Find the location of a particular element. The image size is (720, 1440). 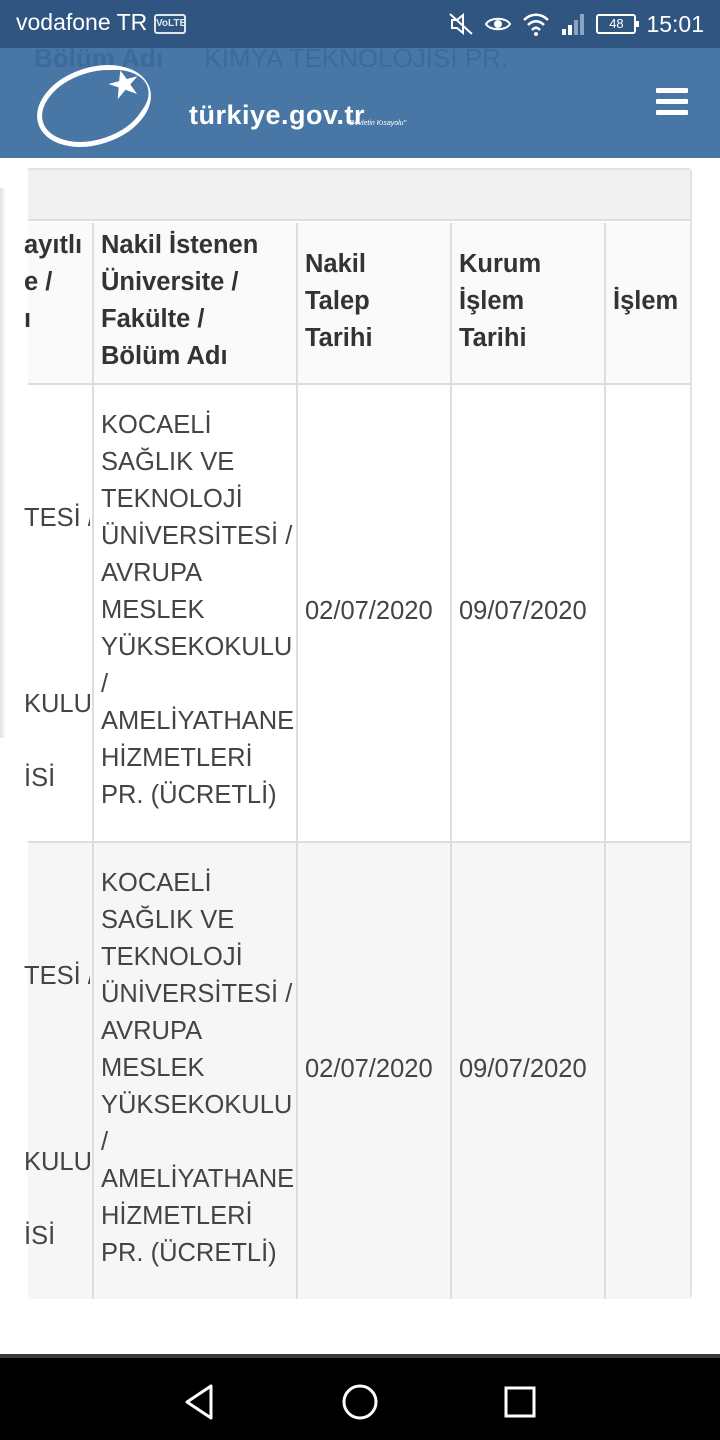

turkiye-gov-logo: türkiye.gov.tr "Devletin Kısayolu" is located at coordinates (221, 105).